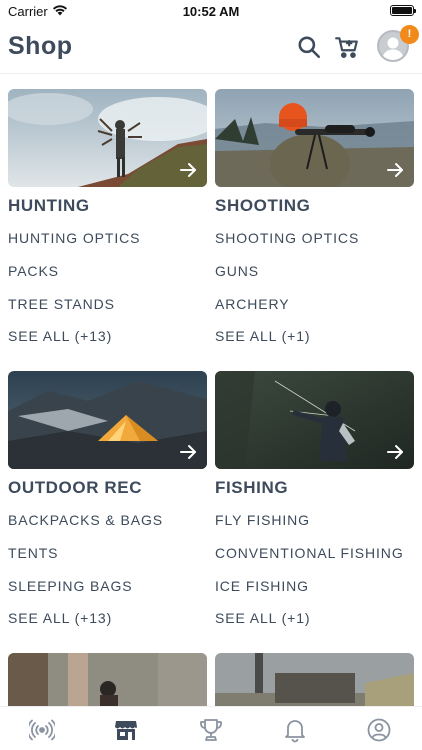  What do you see at coordinates (263, 618) in the screenshot?
I see `link-see-all-fishing: SEE ALL (+1)` at bounding box center [263, 618].